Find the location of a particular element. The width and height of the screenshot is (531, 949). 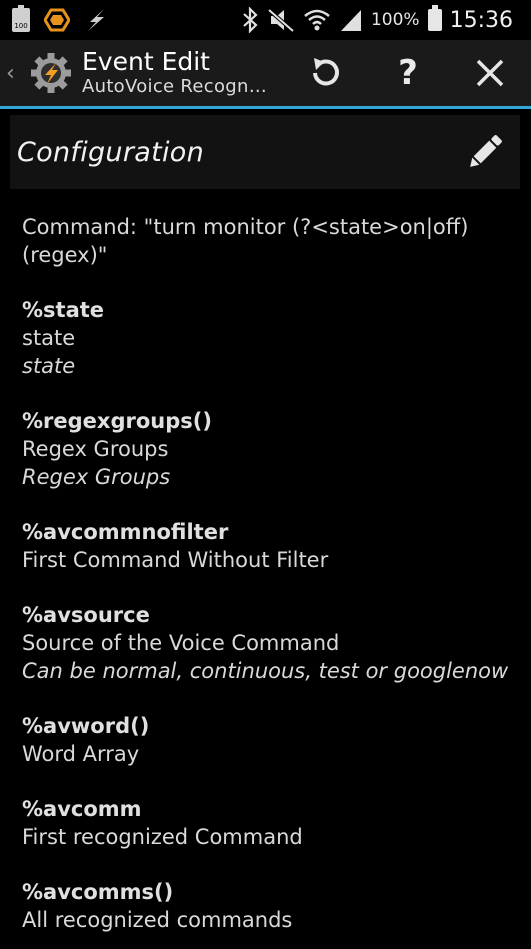

hexagon-icon is located at coordinates (57, 20).